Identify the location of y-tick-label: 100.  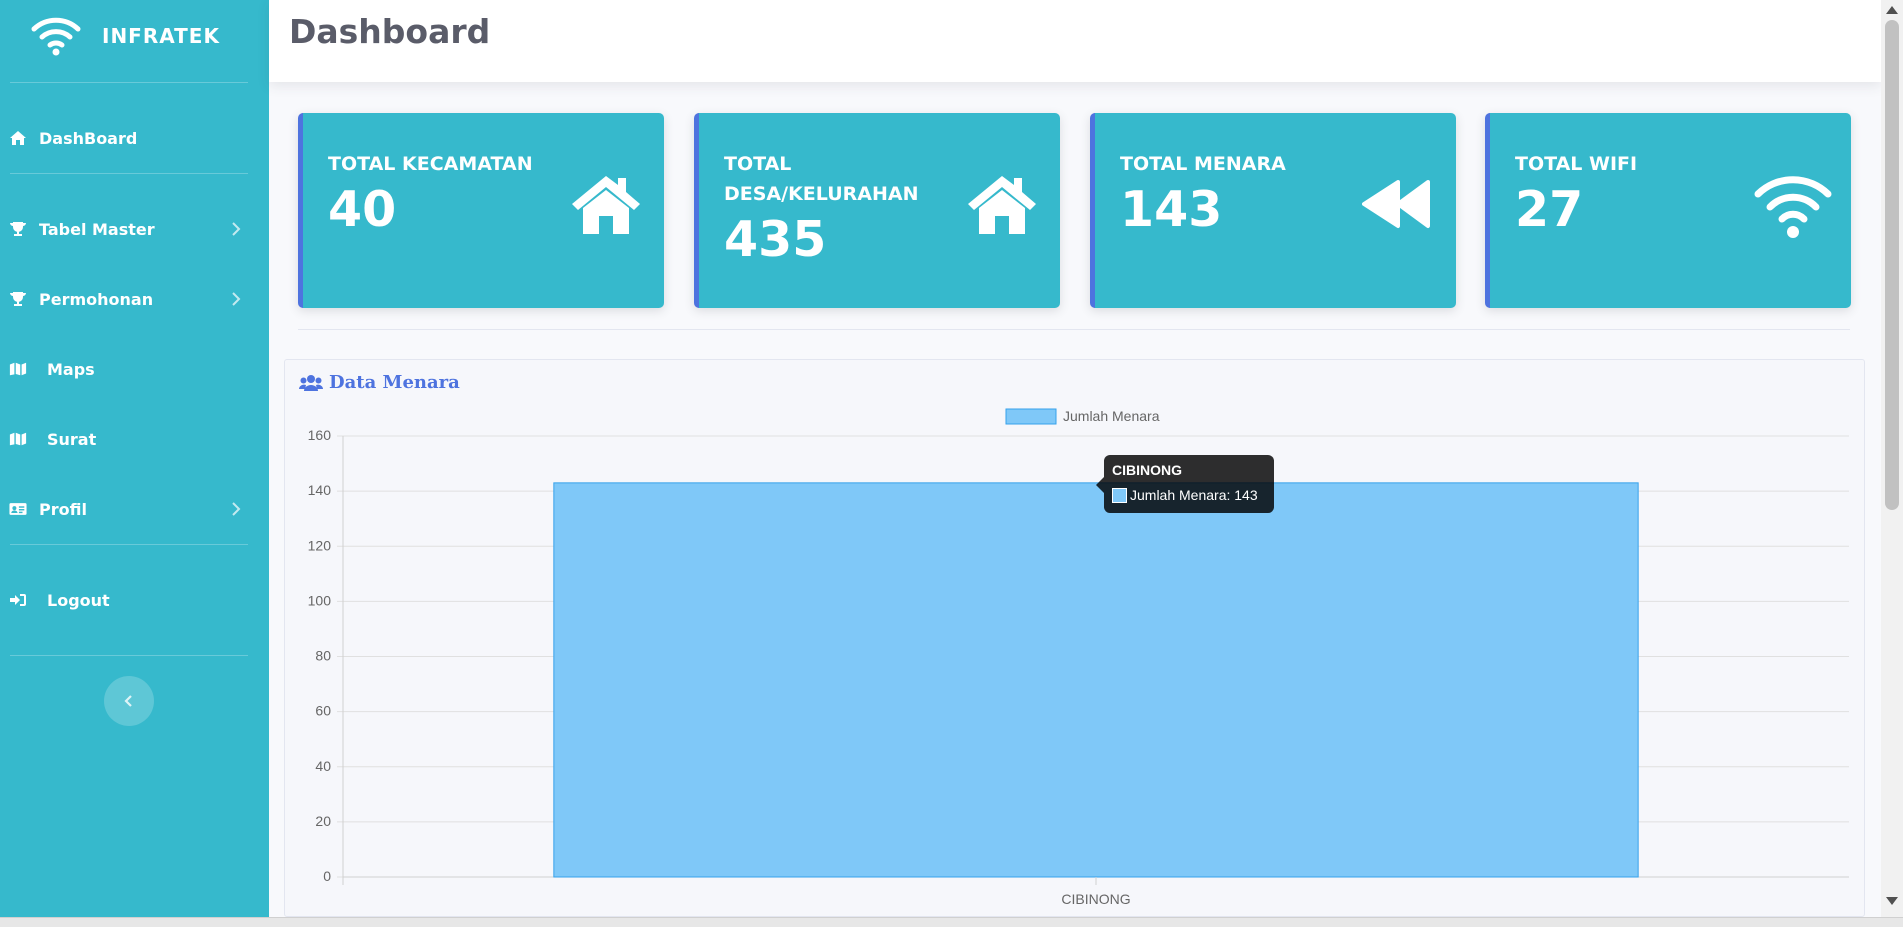
(320, 600).